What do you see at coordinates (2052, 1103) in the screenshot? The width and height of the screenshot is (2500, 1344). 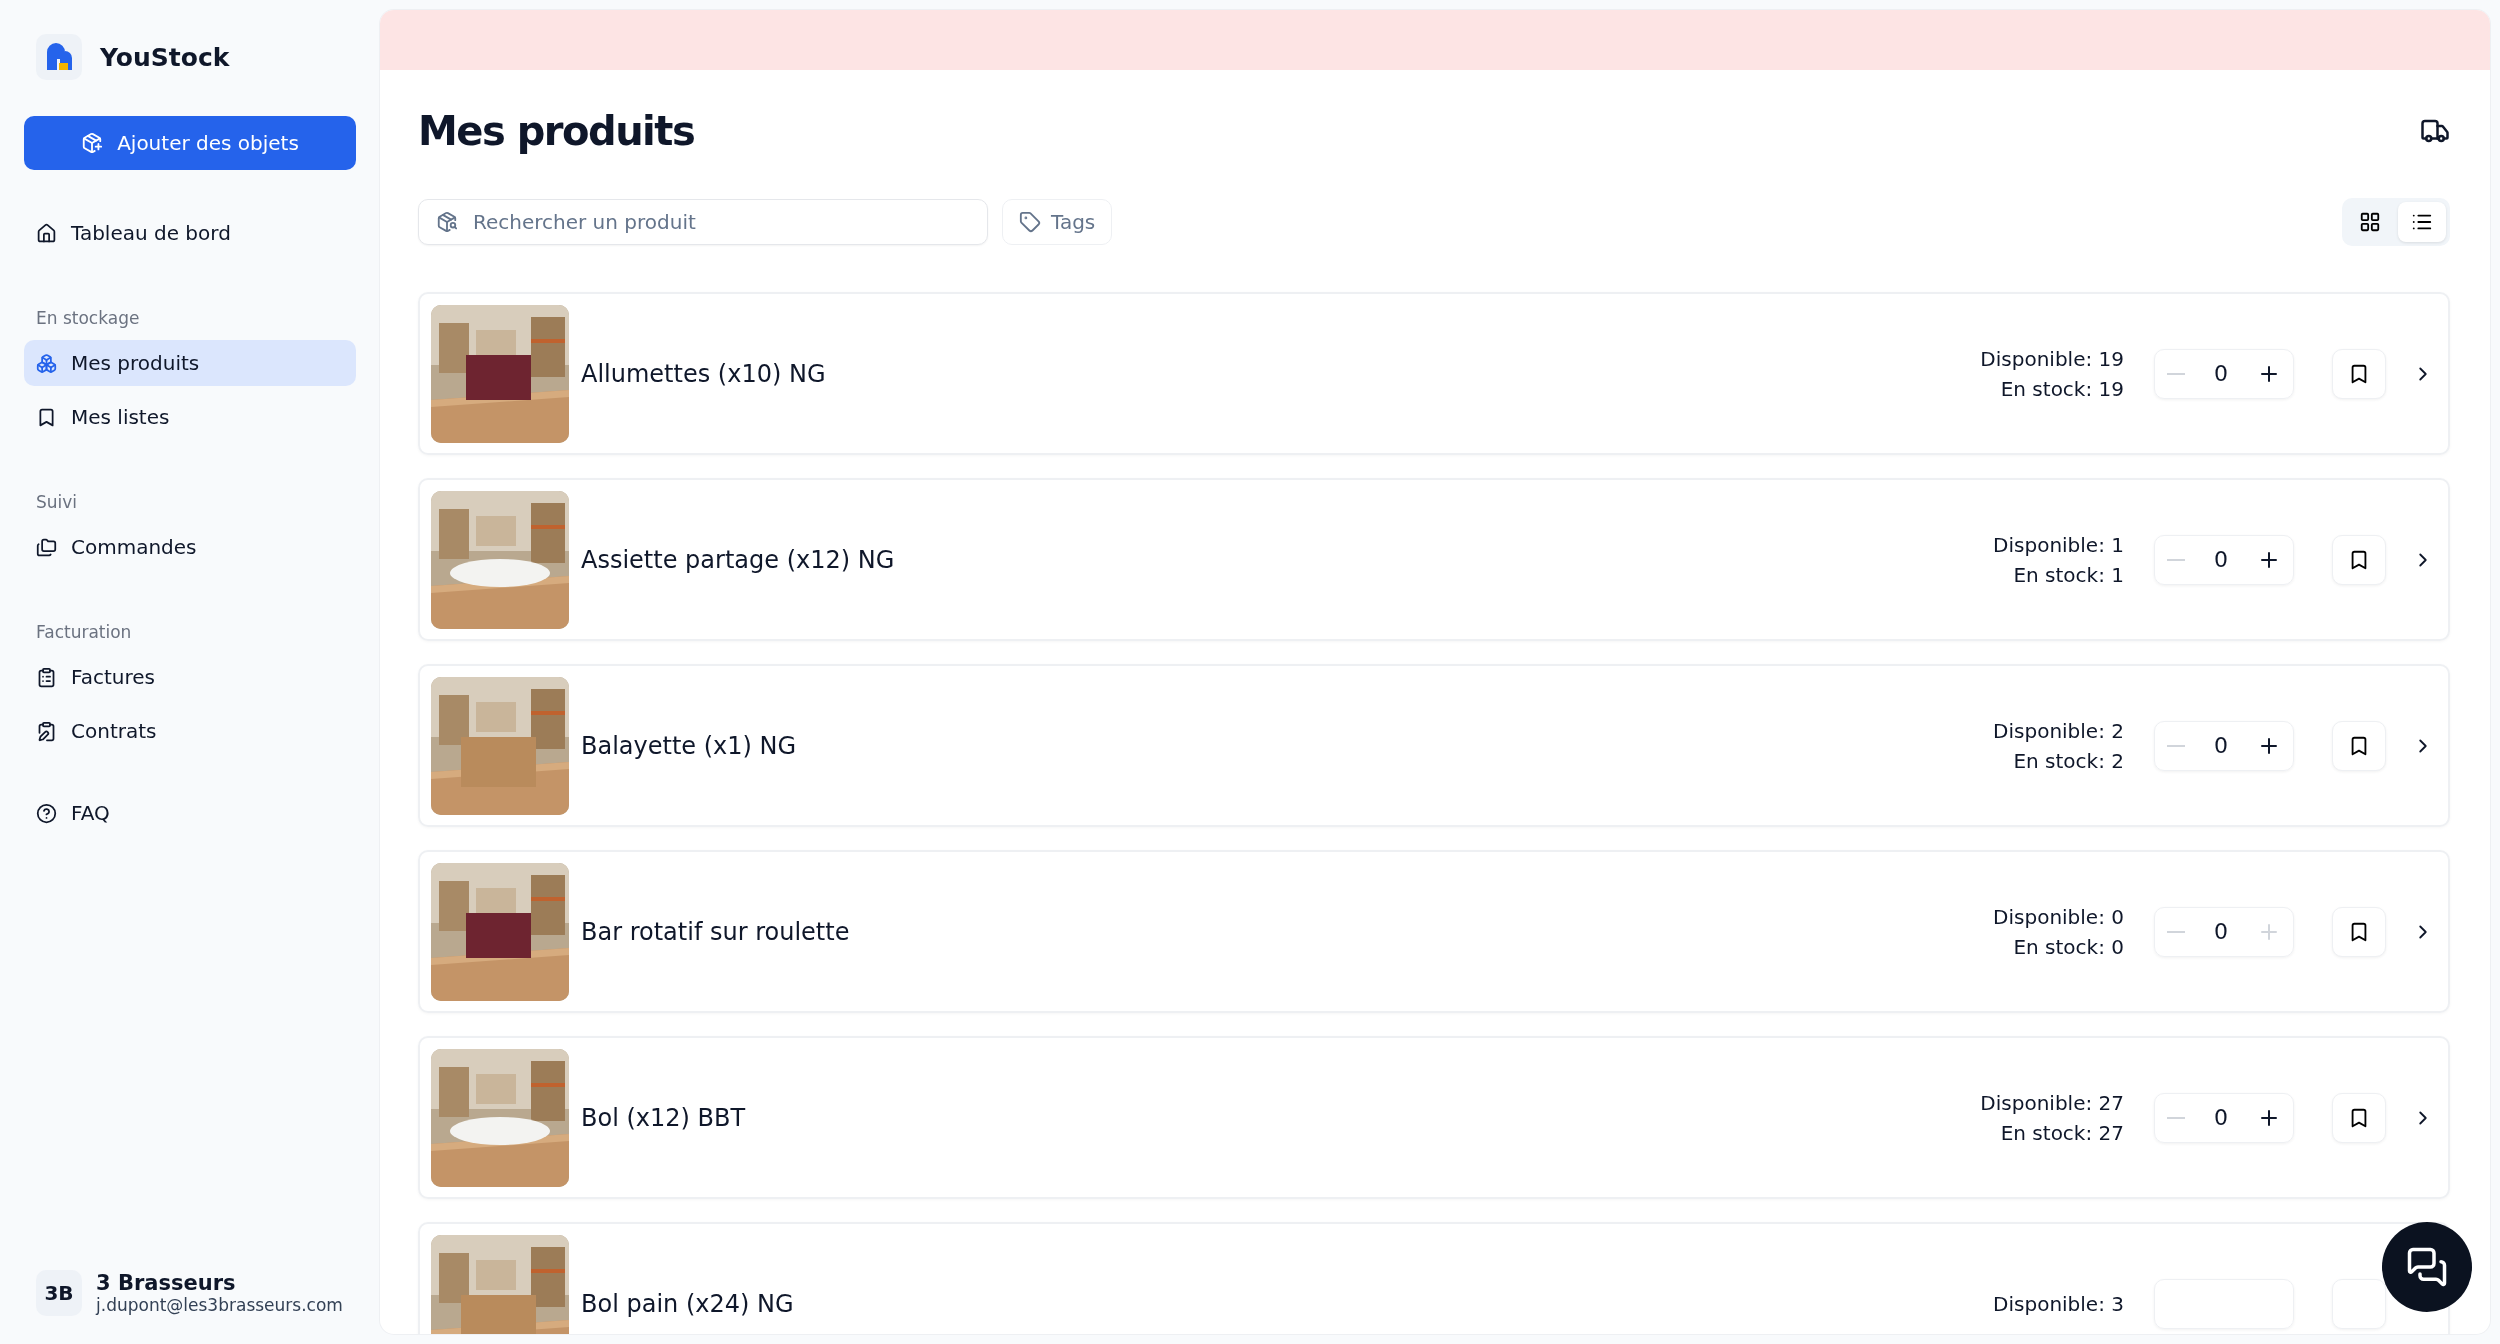 I see `available-count: Disponible: 27` at bounding box center [2052, 1103].